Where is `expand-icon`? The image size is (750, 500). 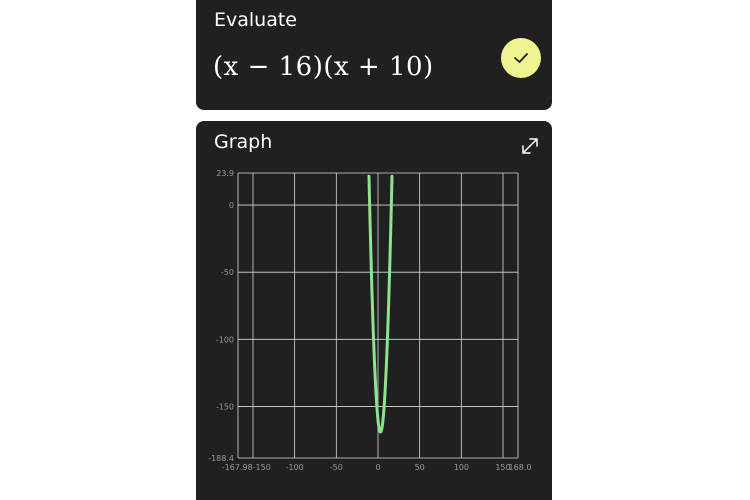
expand-icon is located at coordinates (530, 146).